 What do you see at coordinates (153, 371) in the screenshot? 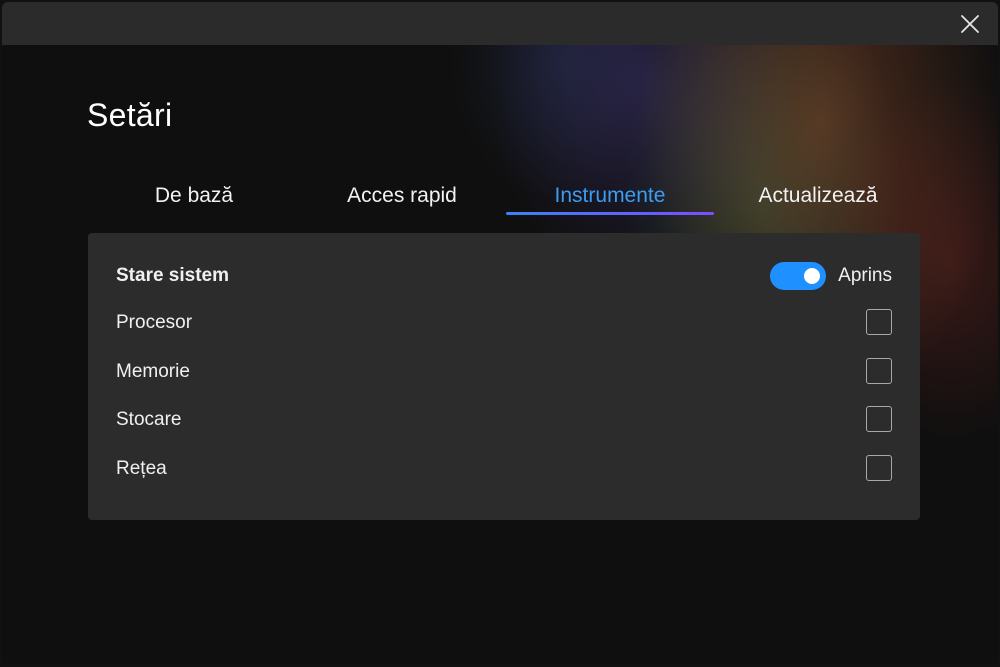
I see `item-label-memorie: Memorie` at bounding box center [153, 371].